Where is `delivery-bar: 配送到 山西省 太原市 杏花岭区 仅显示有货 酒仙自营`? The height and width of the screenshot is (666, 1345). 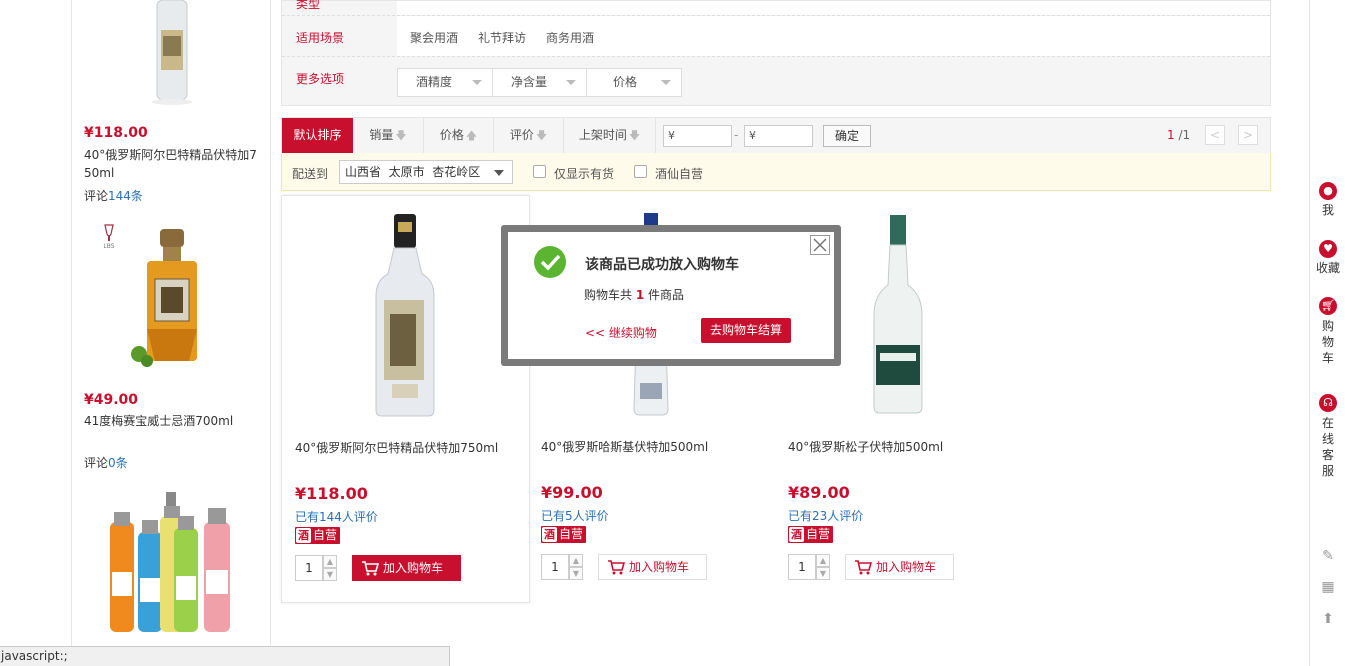
delivery-bar: 配送到 山西省 太原市 杏花岭区 仅显示有货 酒仙自营 is located at coordinates (776, 172).